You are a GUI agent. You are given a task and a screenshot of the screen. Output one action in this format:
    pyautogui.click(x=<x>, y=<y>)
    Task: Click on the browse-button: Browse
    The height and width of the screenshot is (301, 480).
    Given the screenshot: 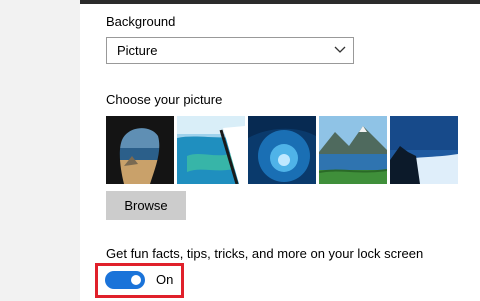 What is the action you would take?
    pyautogui.click(x=146, y=205)
    